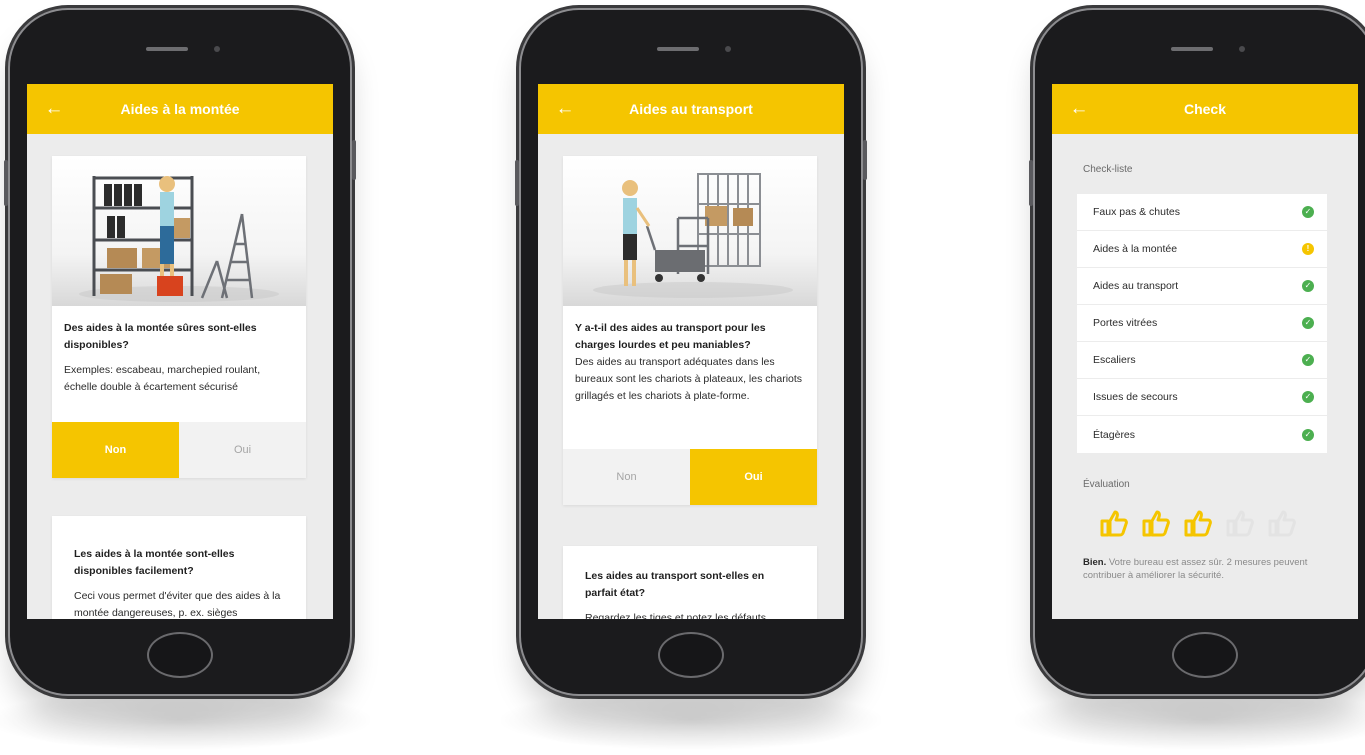 The width and height of the screenshot is (1365, 755). I want to click on exclamation-circle-icon: !, so click(1308, 249).